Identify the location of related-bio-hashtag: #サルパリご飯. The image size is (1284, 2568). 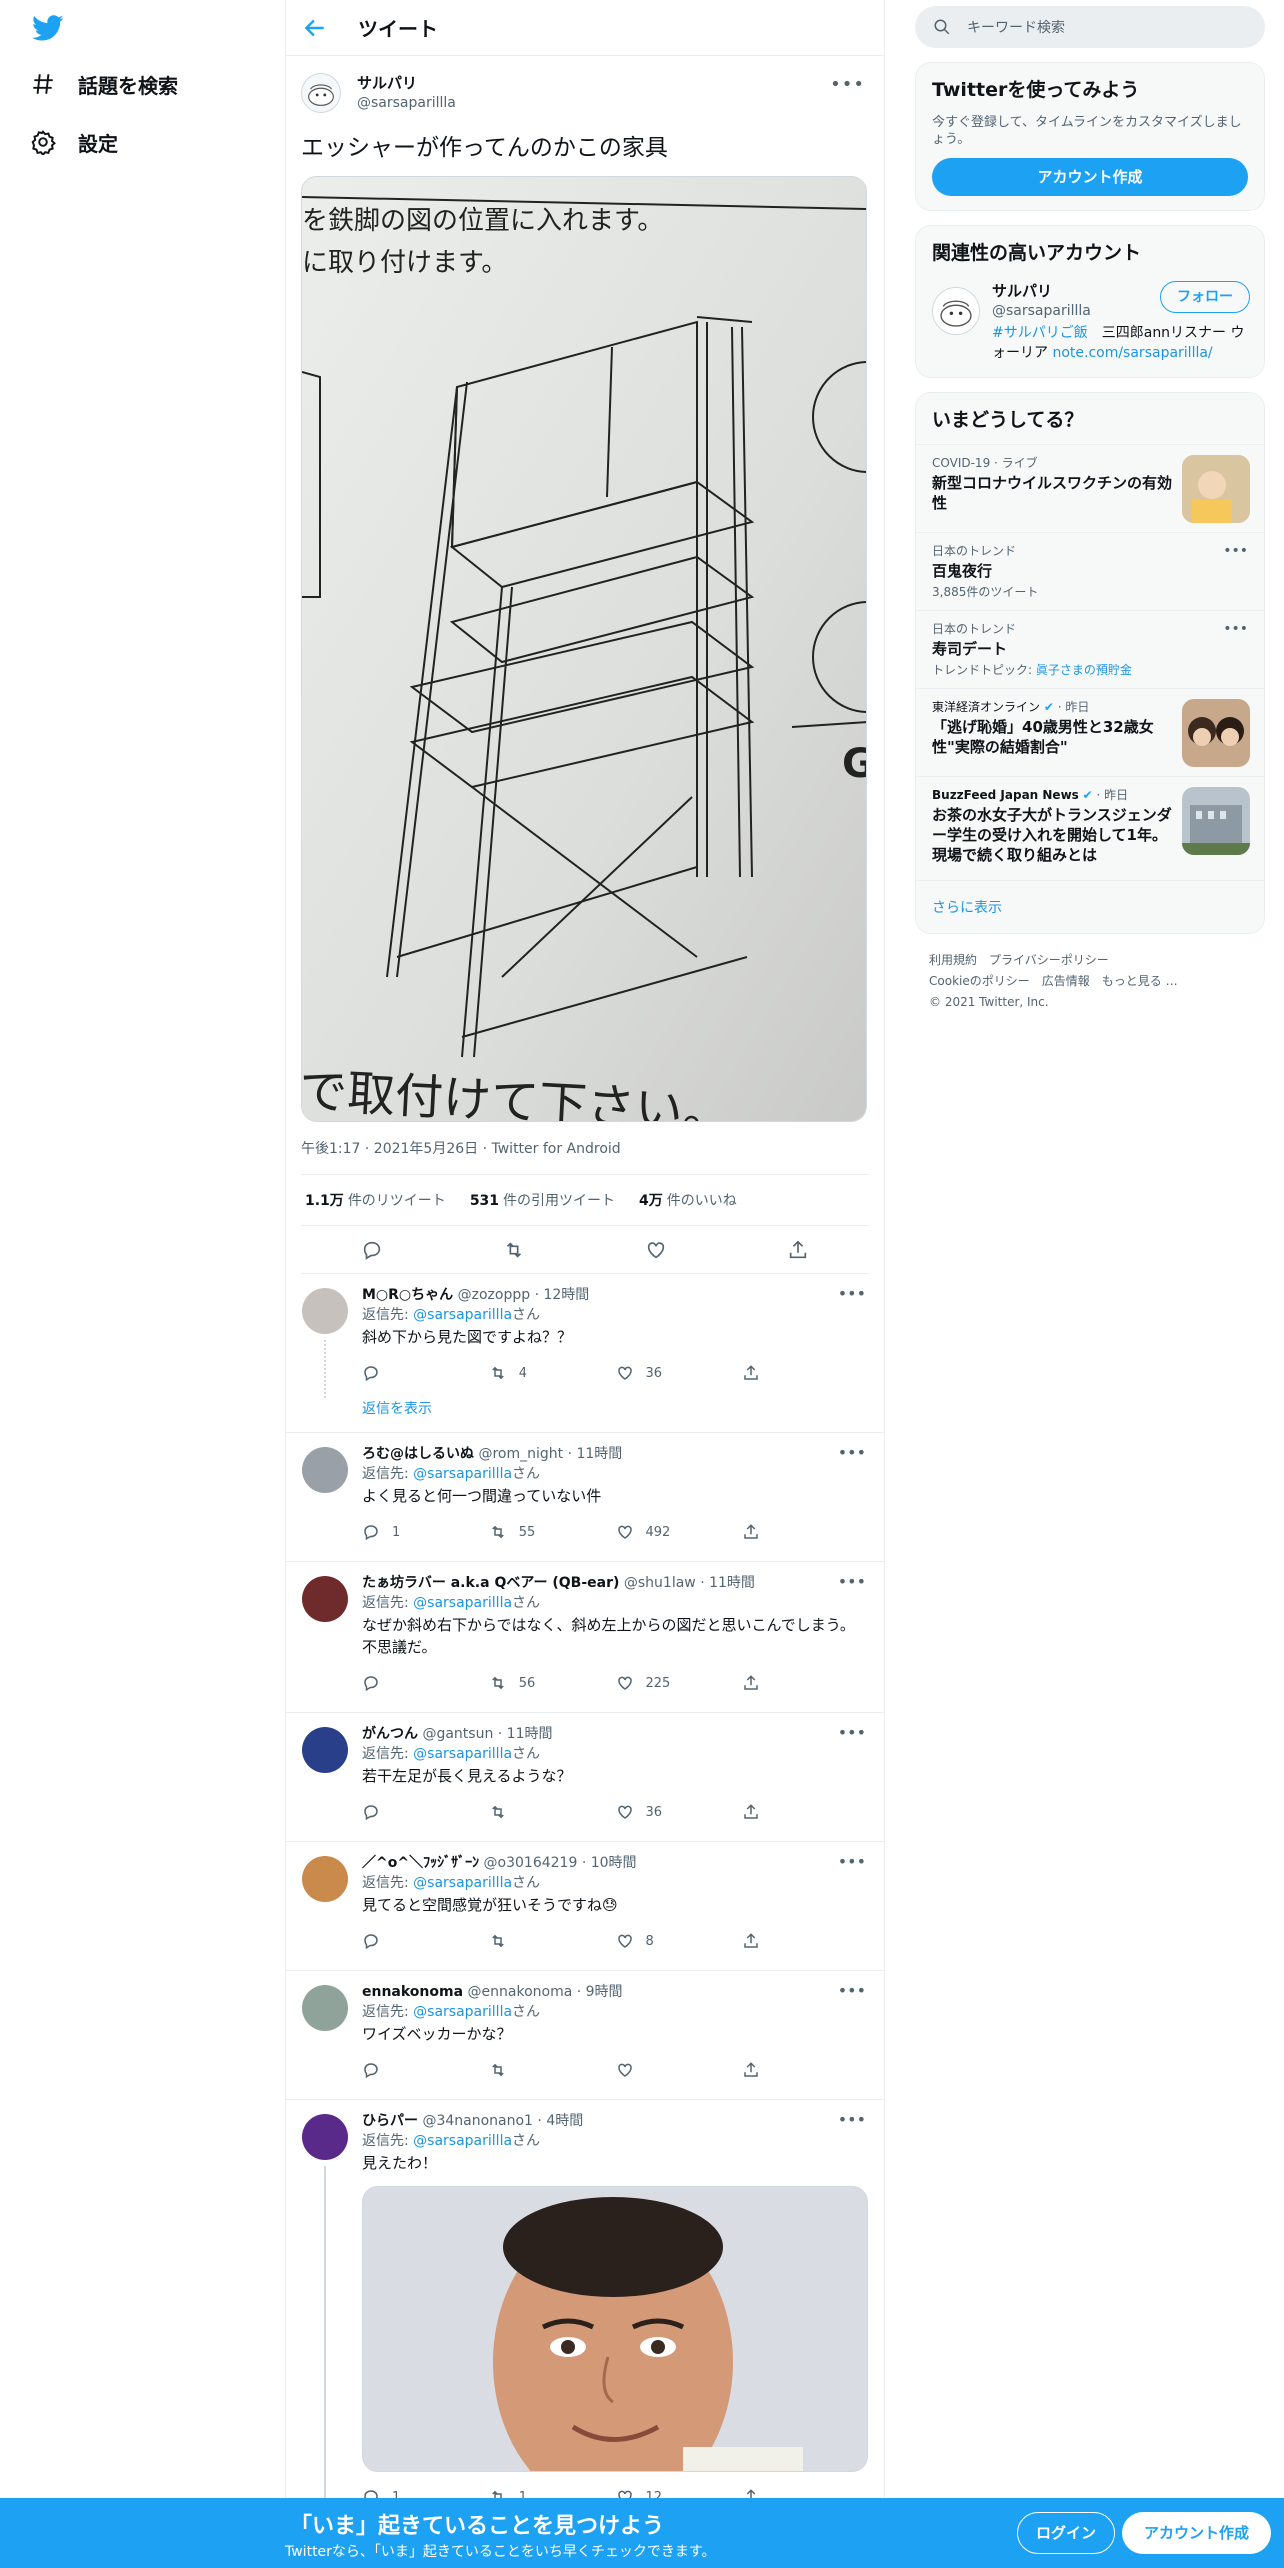
(1040, 333).